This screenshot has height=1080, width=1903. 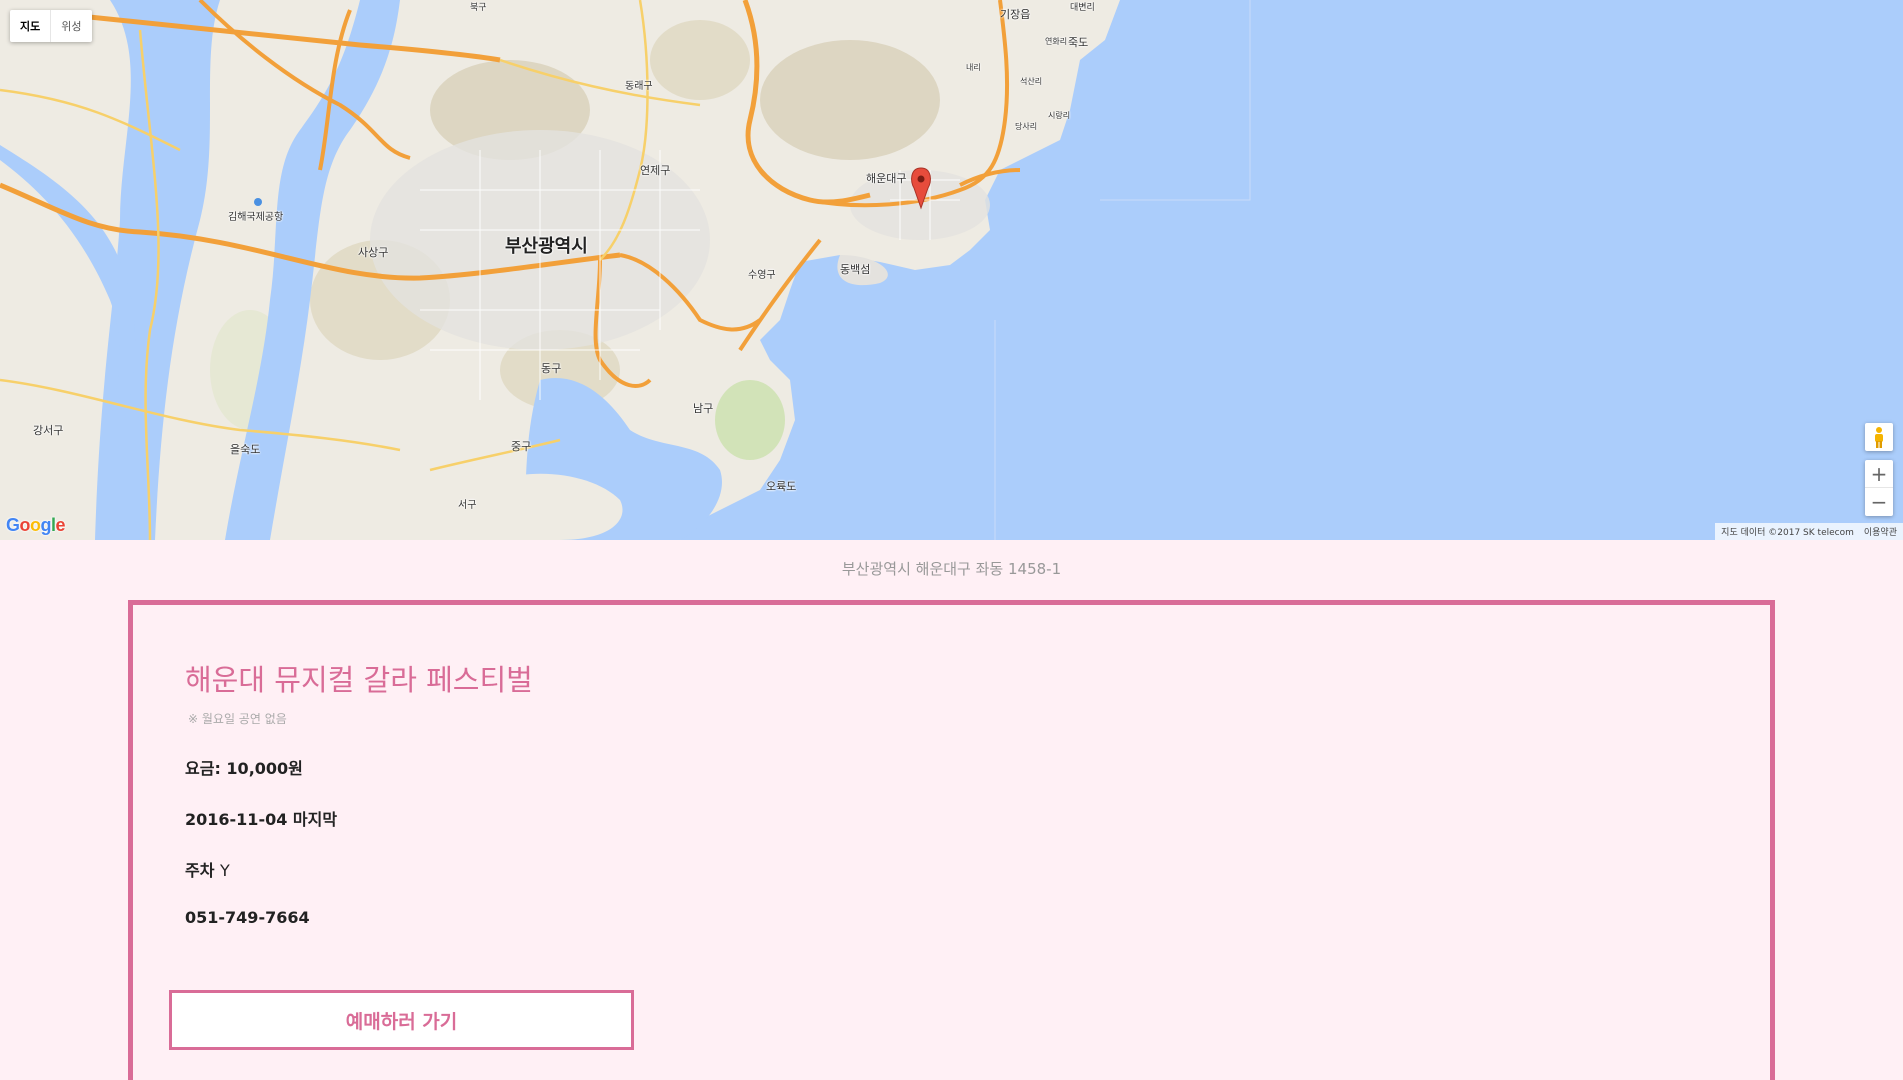 What do you see at coordinates (237, 719) in the screenshot?
I see `event-note: ※ 월요일 공연 없음` at bounding box center [237, 719].